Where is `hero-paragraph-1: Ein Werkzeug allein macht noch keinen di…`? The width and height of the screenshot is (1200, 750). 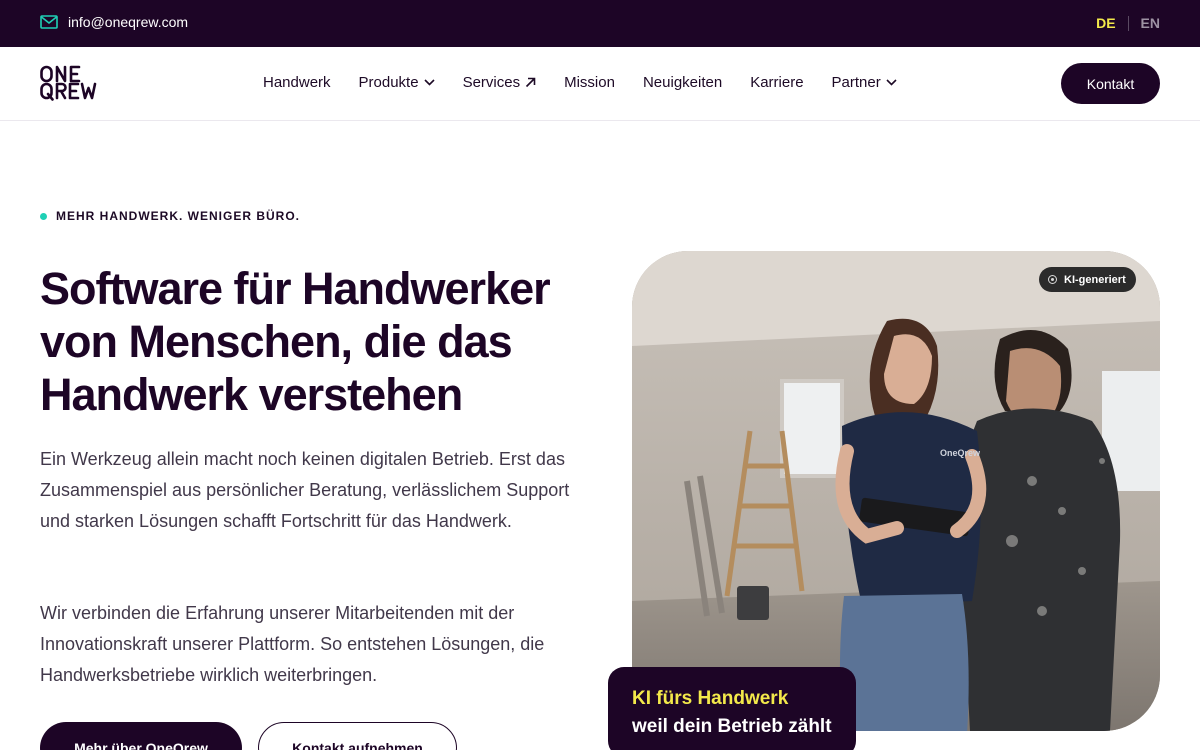
hero-paragraph-1: Ein Werkzeug allein macht noch keinen di… is located at coordinates (305, 490).